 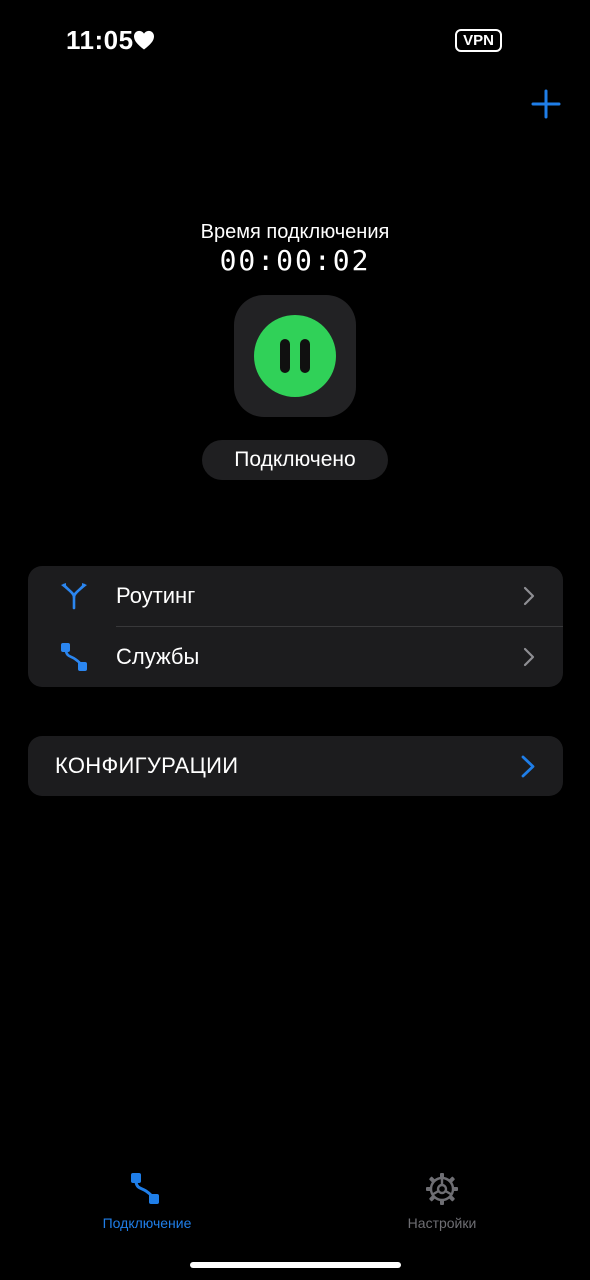 I want to click on connection-toggle-button, so click(x=295, y=356).